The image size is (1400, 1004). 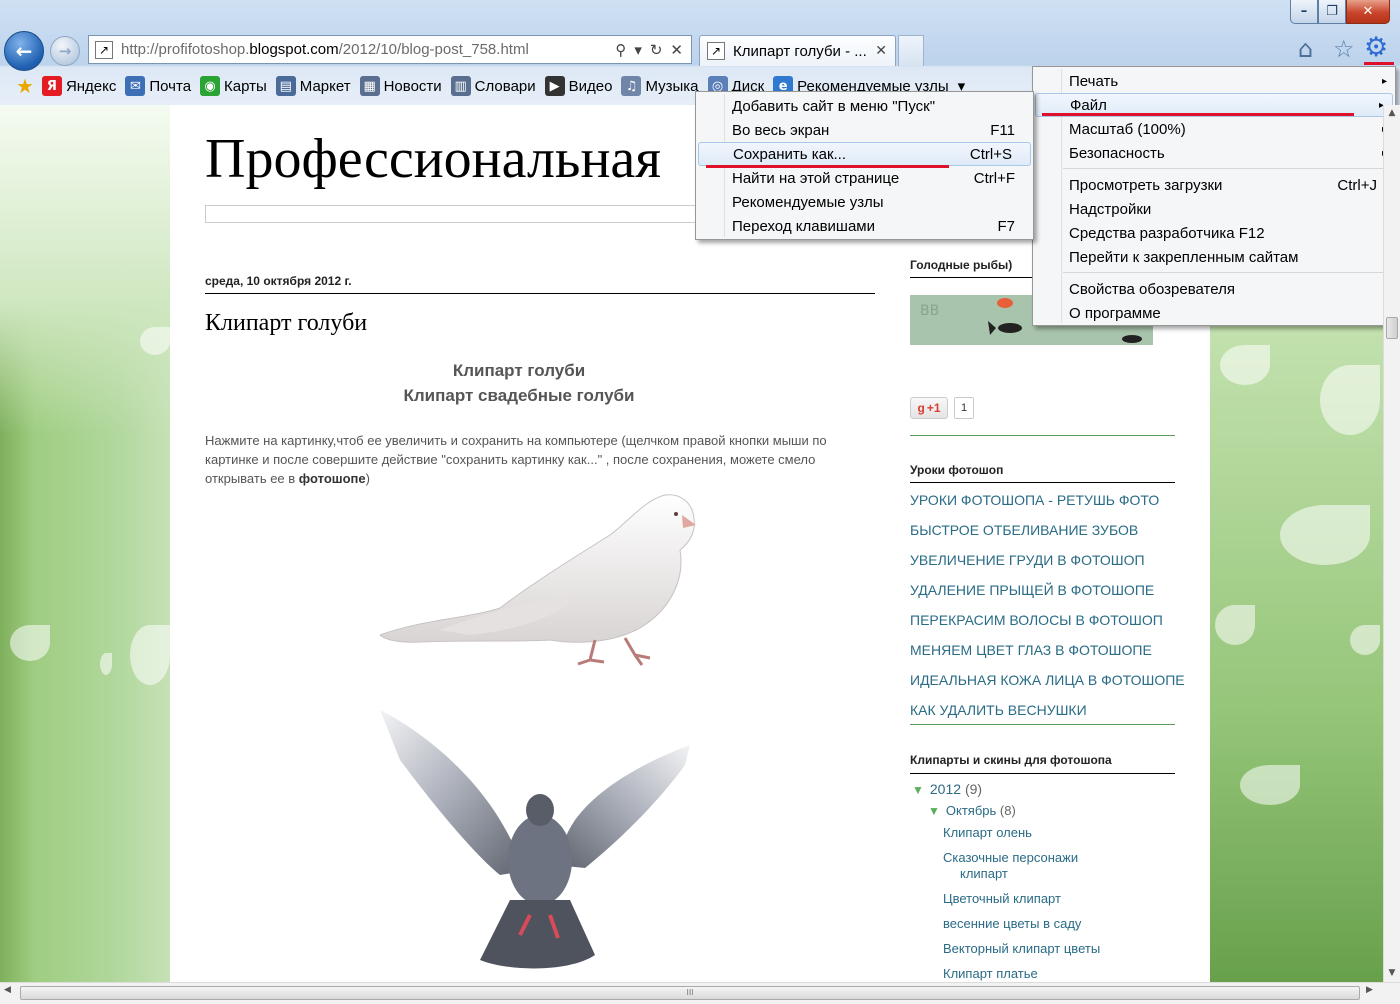 I want to click on blog-title: Профессиональная, so click(x=433, y=159).